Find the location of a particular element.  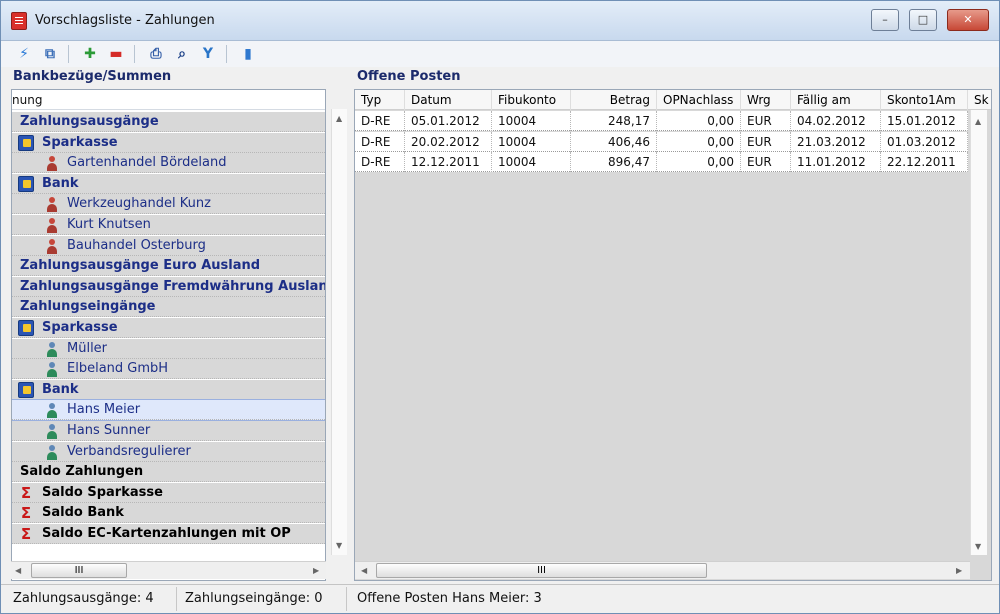

remove-icon: ▬ is located at coordinates (116, 54).